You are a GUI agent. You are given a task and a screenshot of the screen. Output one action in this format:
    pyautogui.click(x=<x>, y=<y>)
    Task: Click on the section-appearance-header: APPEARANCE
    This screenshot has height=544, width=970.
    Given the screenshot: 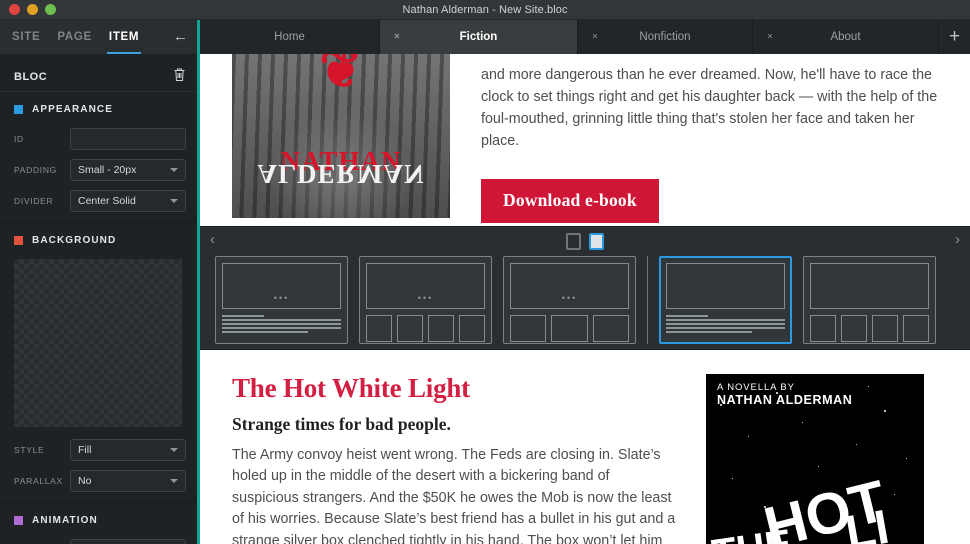 What is the action you would take?
    pyautogui.click(x=100, y=109)
    